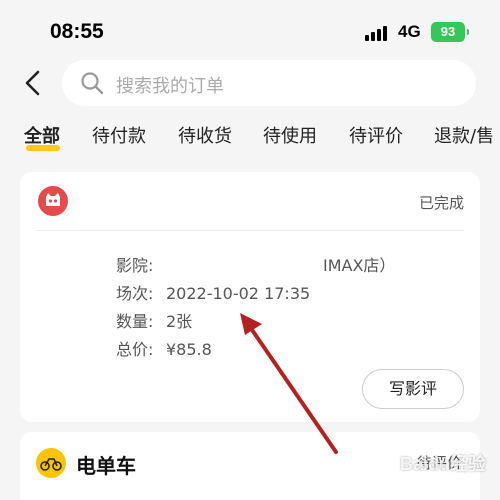 Image resolution: width=500 pixels, height=500 pixels. I want to click on search-input: 搜索我的订单, so click(269, 83).